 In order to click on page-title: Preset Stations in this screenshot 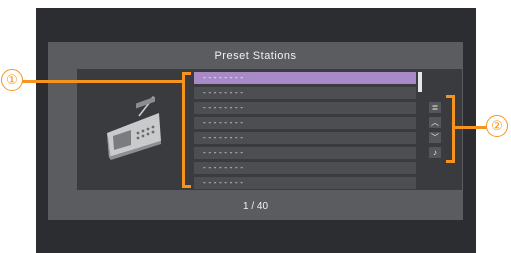, I will do `click(255, 55)`.